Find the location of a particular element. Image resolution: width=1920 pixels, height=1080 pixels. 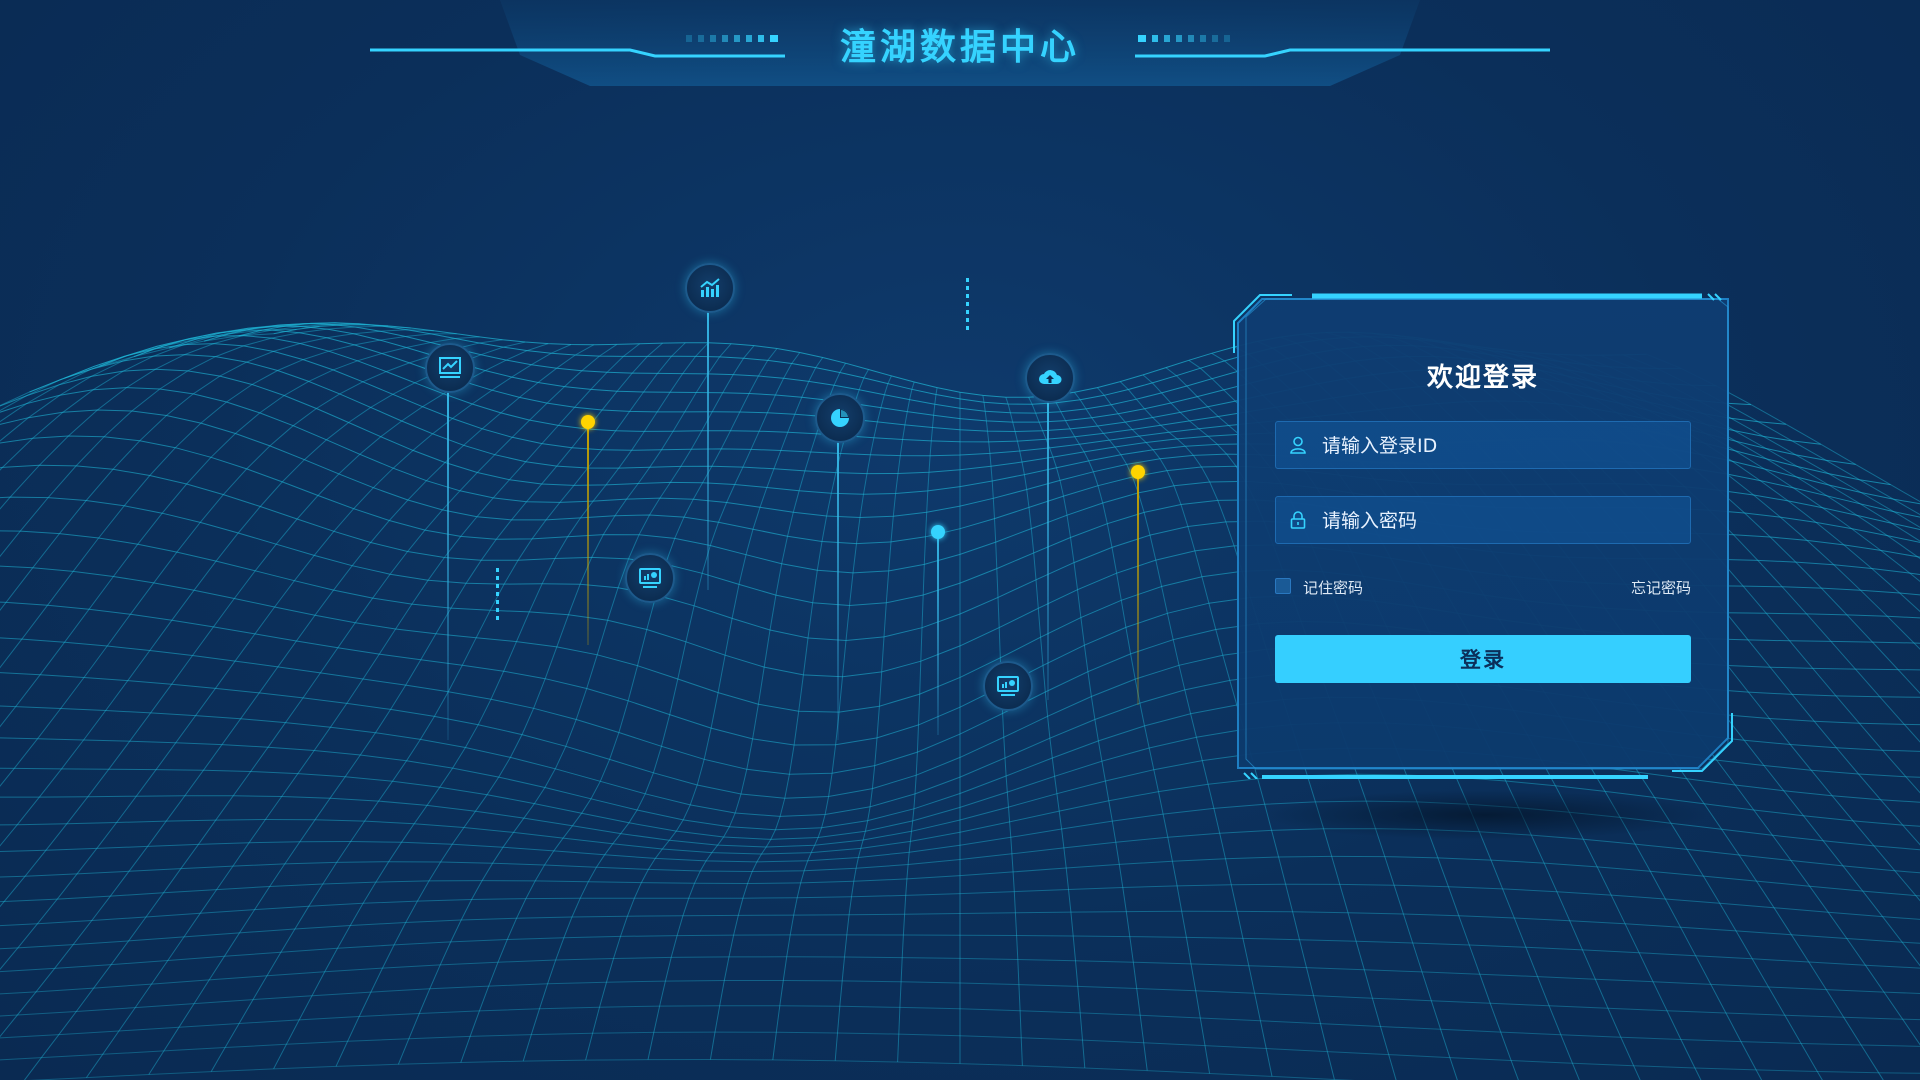

lock-icon is located at coordinates (1298, 520).